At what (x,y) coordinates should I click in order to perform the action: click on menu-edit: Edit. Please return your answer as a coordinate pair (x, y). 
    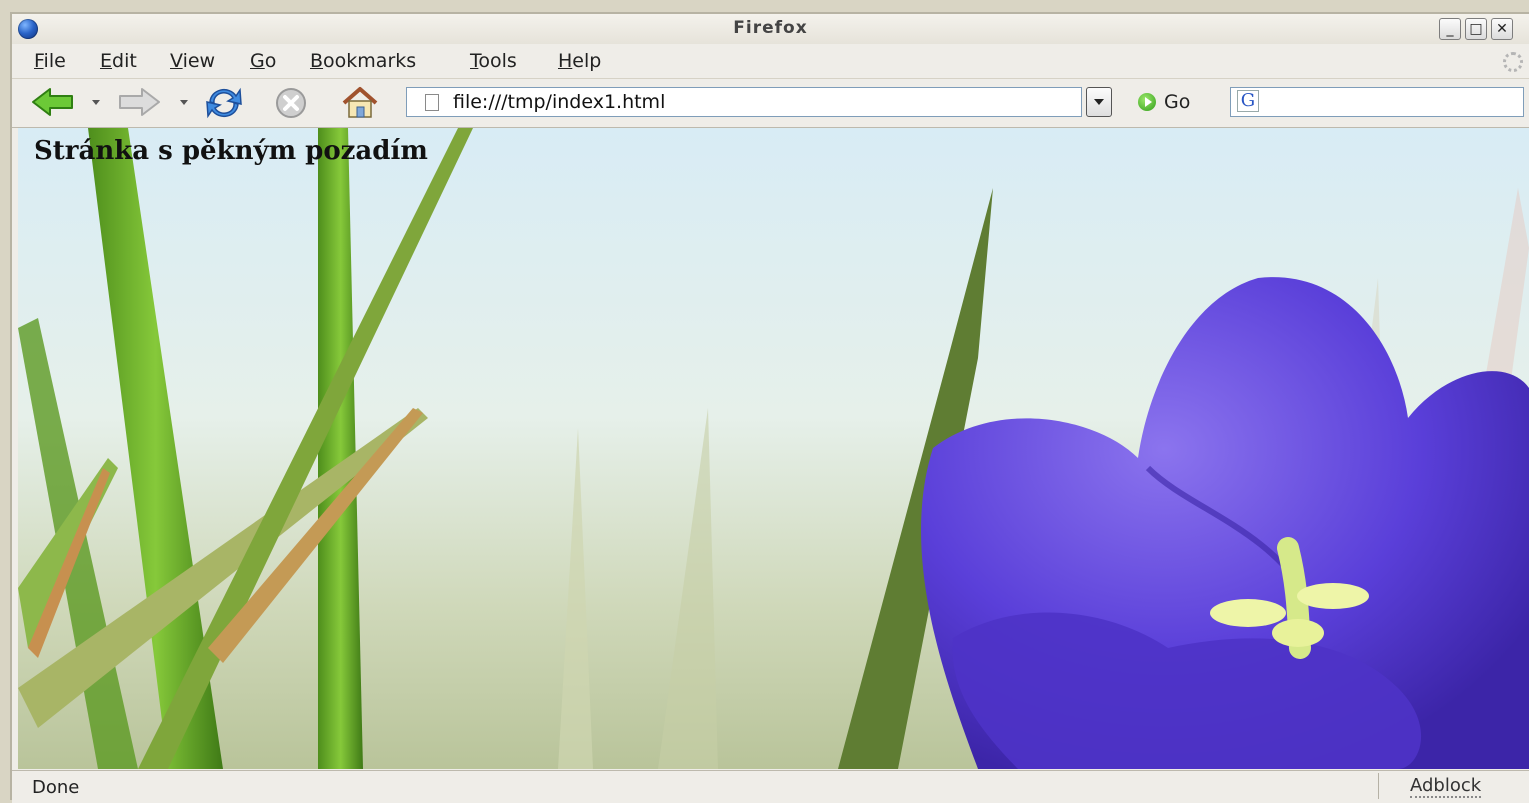
    Looking at the image, I should click on (118, 61).